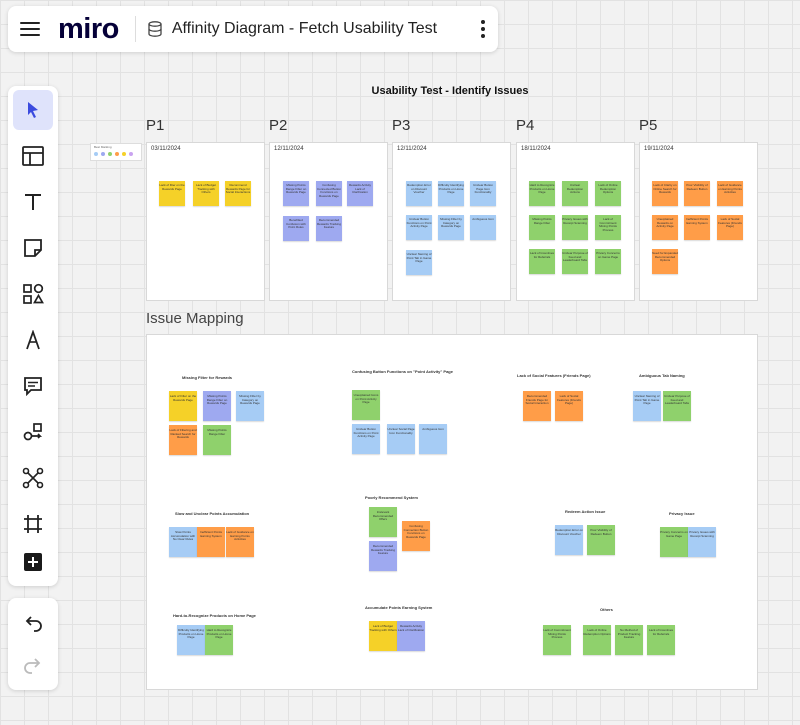  Describe the element at coordinates (629, 640) in the screenshot. I see `sticky-note: No Method of Product Tracking Feature` at that location.